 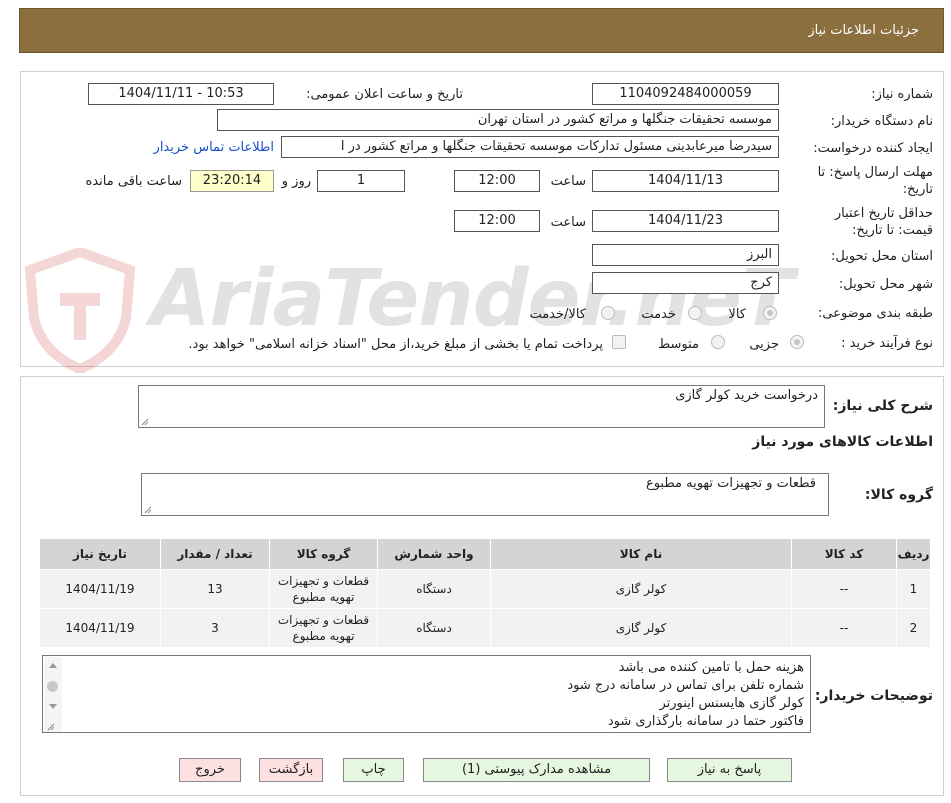 What do you see at coordinates (737, 314) in the screenshot?
I see `category-option-goods: کالا` at bounding box center [737, 314].